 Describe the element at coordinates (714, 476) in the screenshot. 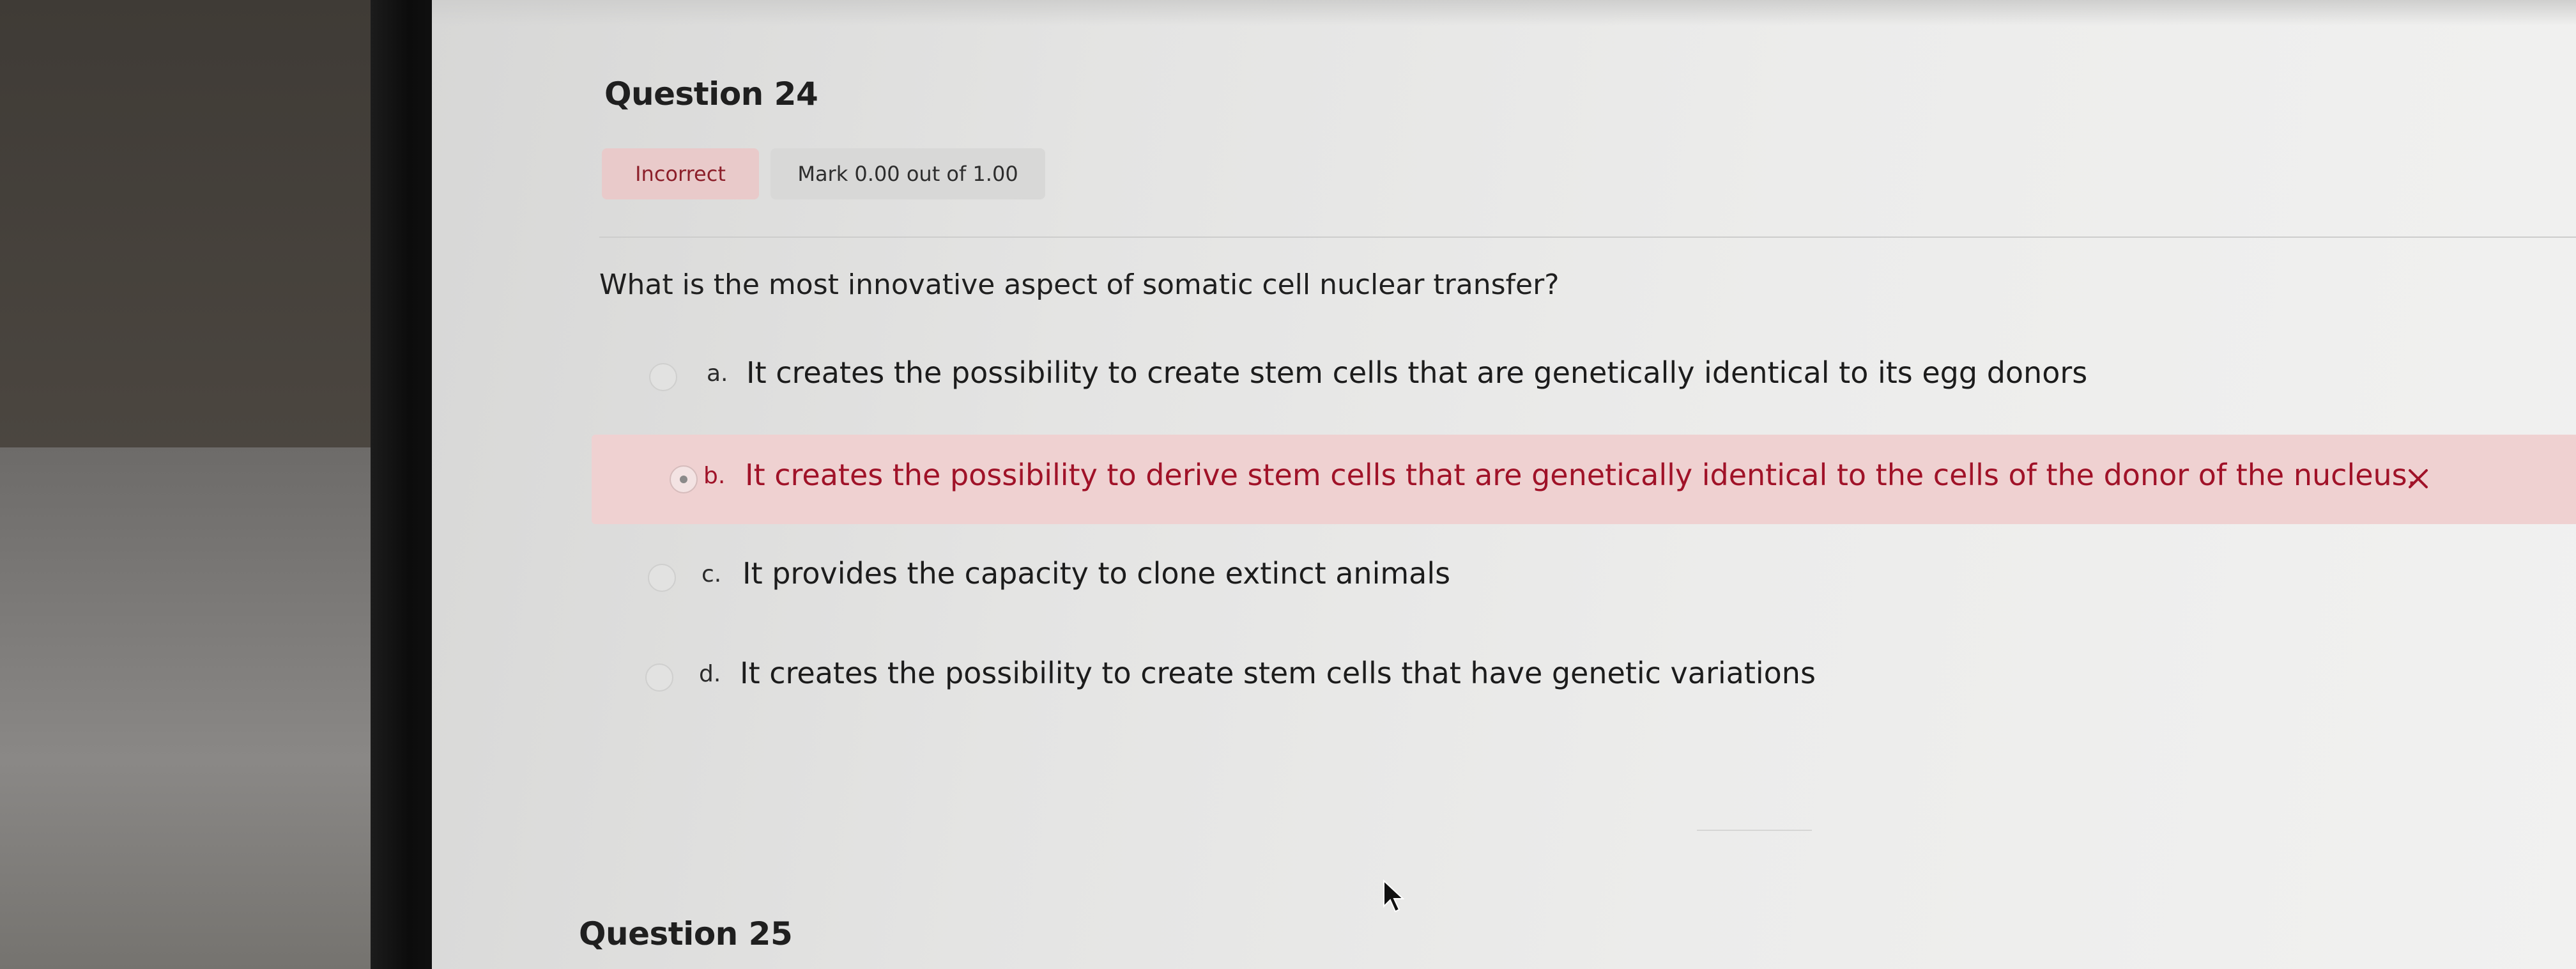

I see `option-letter: b.` at that location.